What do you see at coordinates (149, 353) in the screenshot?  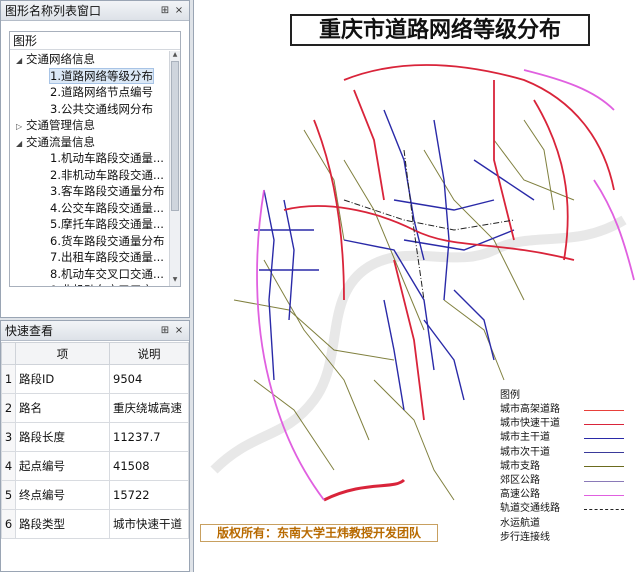 I see `column-header-desc: 说明` at bounding box center [149, 353].